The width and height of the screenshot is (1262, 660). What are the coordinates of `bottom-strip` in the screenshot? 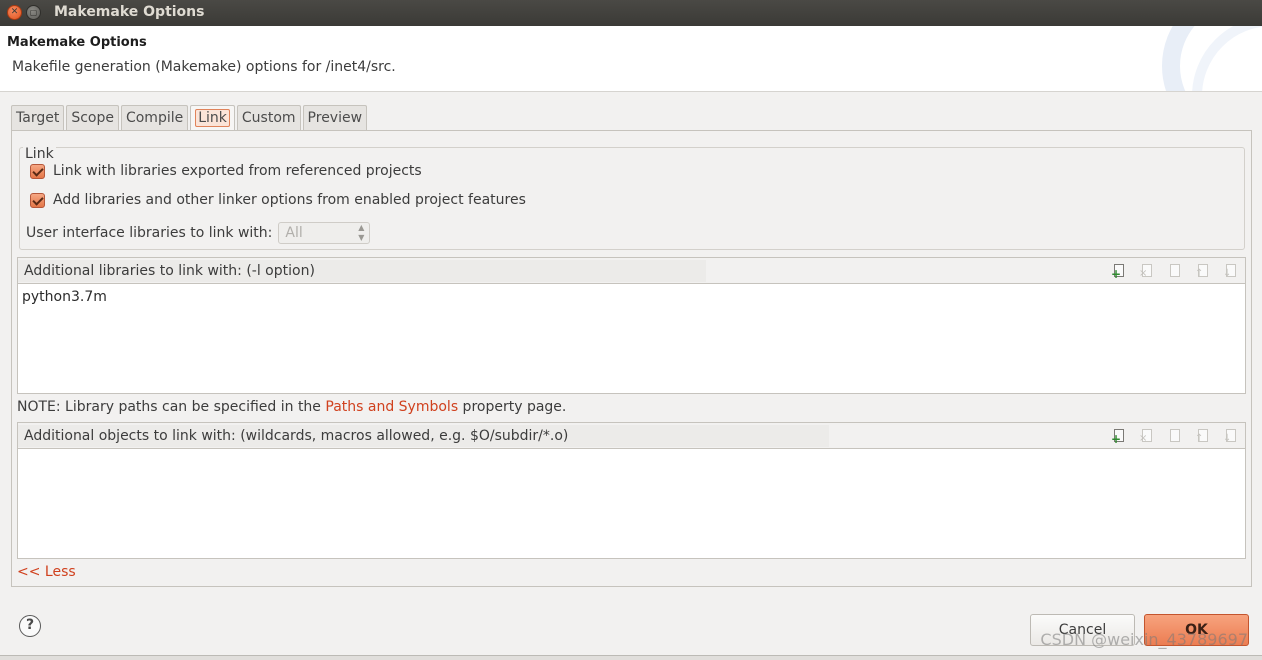 It's located at (631, 657).